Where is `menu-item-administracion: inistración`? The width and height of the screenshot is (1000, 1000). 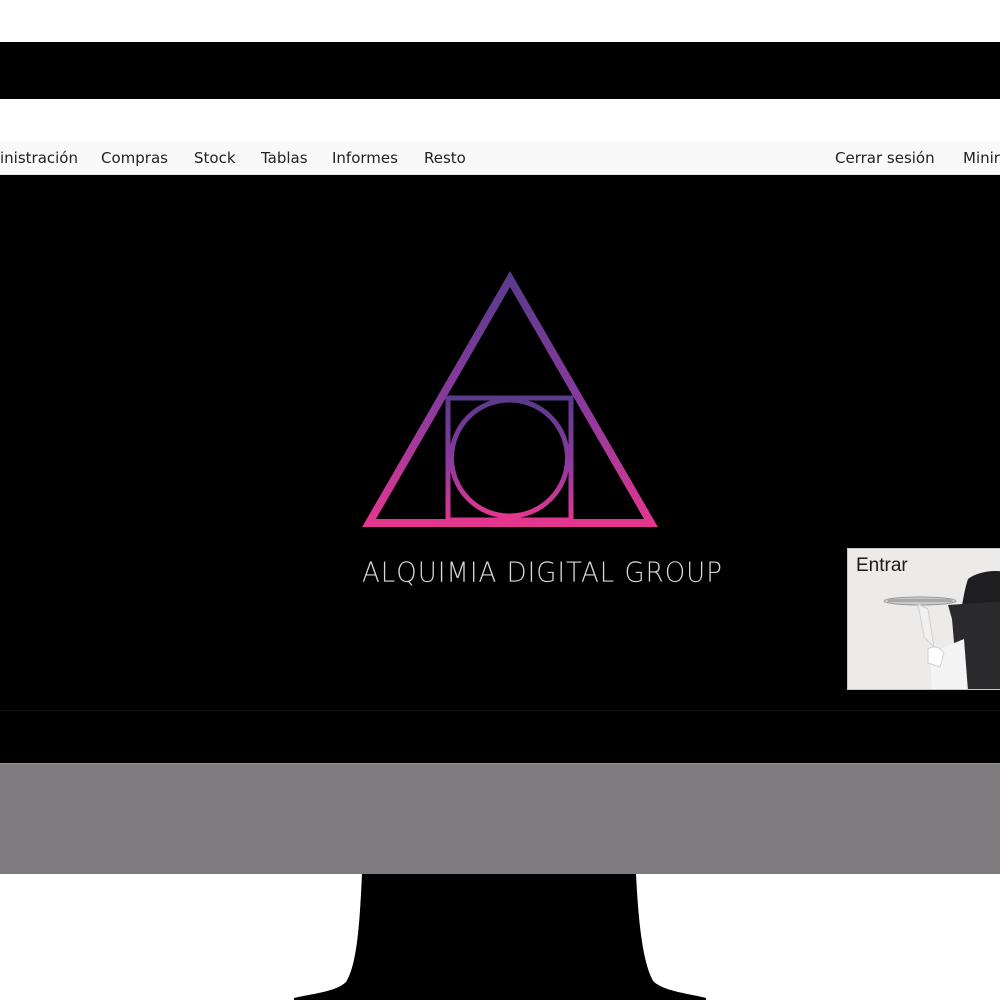 menu-item-administracion: inistración is located at coordinates (39, 158).